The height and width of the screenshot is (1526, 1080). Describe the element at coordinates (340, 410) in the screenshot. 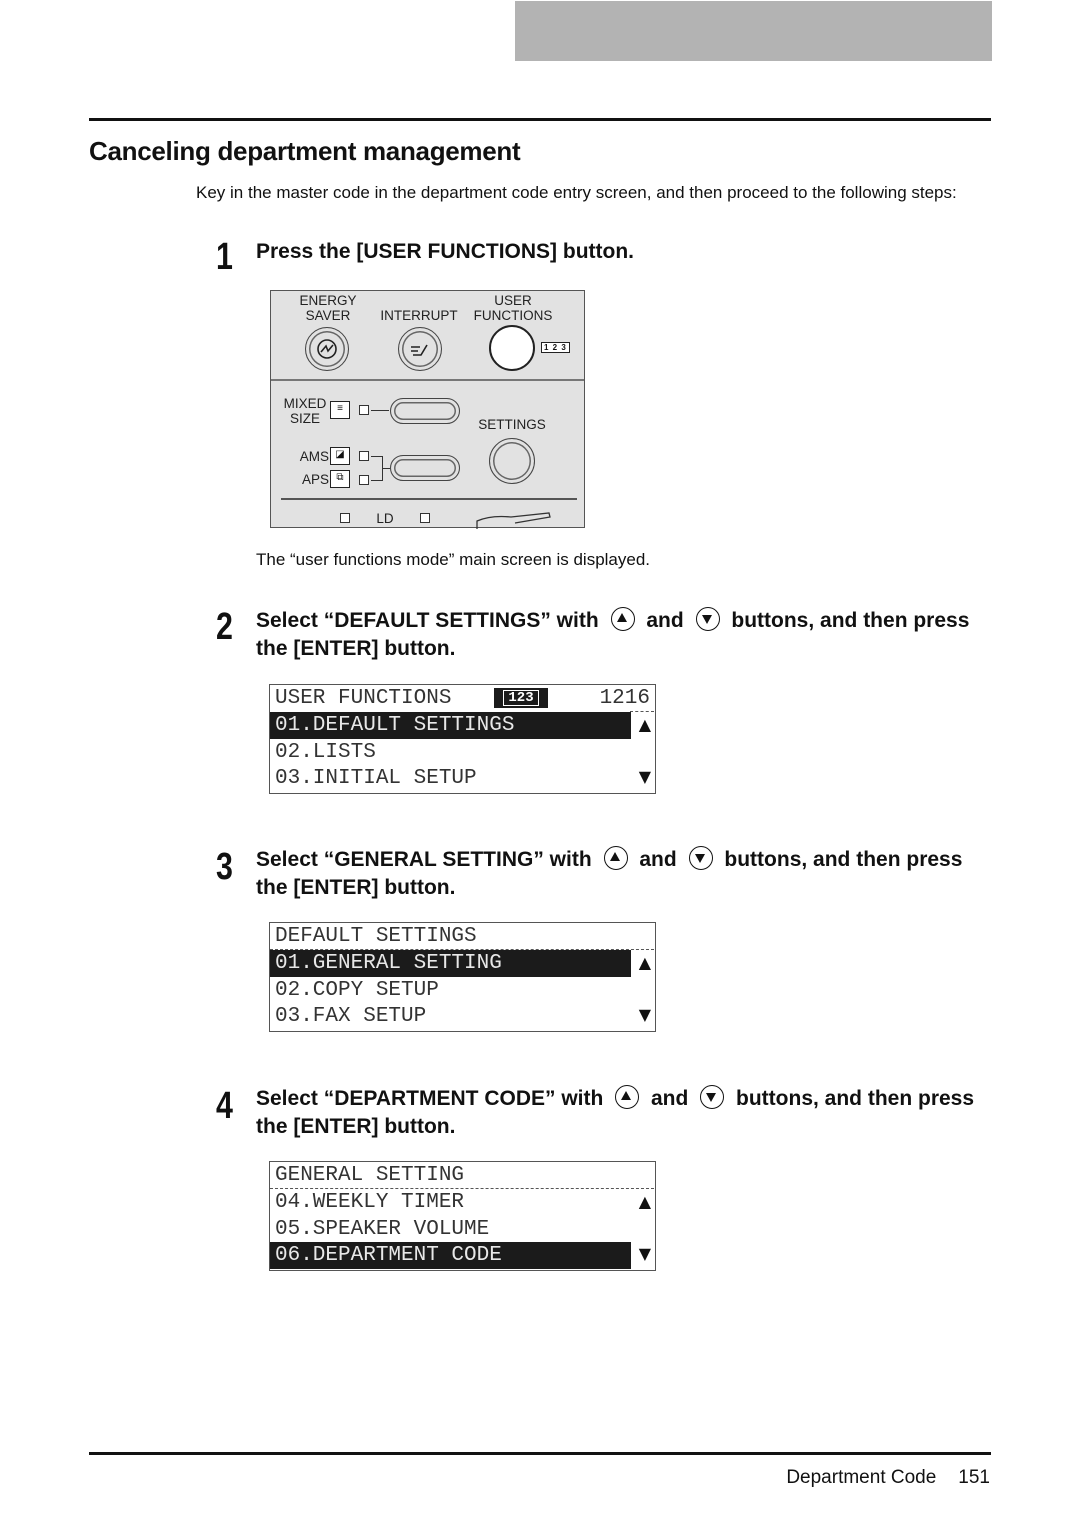

I see `mixed-size-icon: ≡` at that location.